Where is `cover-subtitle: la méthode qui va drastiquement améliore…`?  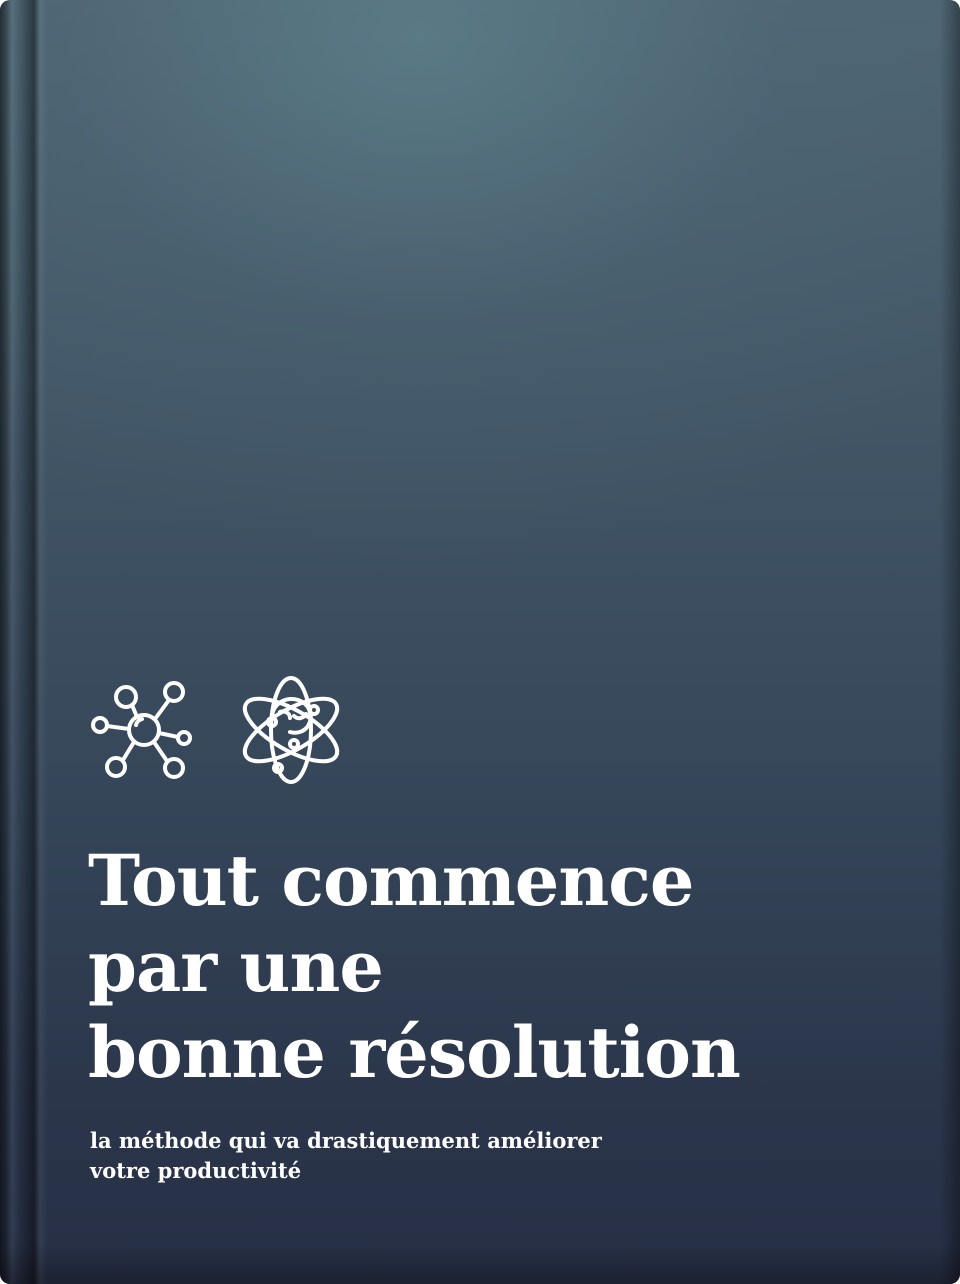 cover-subtitle: la méthode qui va drastiquement améliore… is located at coordinates (440, 1156).